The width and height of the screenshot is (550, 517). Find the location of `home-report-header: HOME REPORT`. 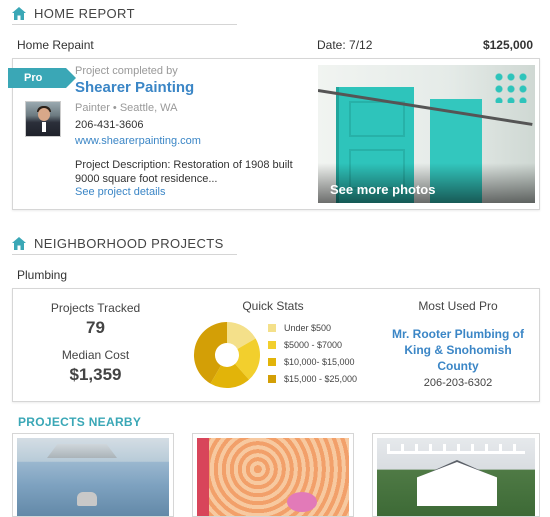

home-report-header: HOME REPORT is located at coordinates (73, 13).